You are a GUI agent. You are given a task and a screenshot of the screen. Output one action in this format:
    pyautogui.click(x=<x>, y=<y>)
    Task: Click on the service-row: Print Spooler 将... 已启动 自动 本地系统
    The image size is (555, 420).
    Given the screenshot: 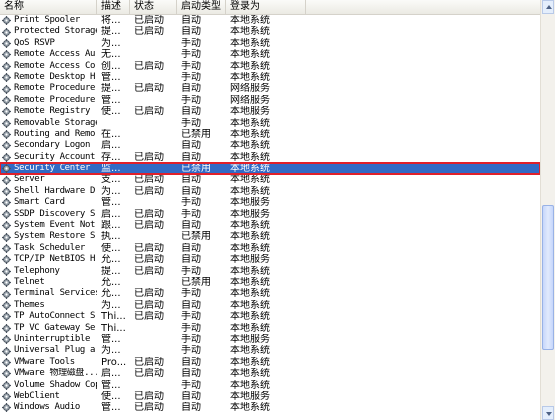 What is the action you would take?
    pyautogui.click(x=270, y=20)
    